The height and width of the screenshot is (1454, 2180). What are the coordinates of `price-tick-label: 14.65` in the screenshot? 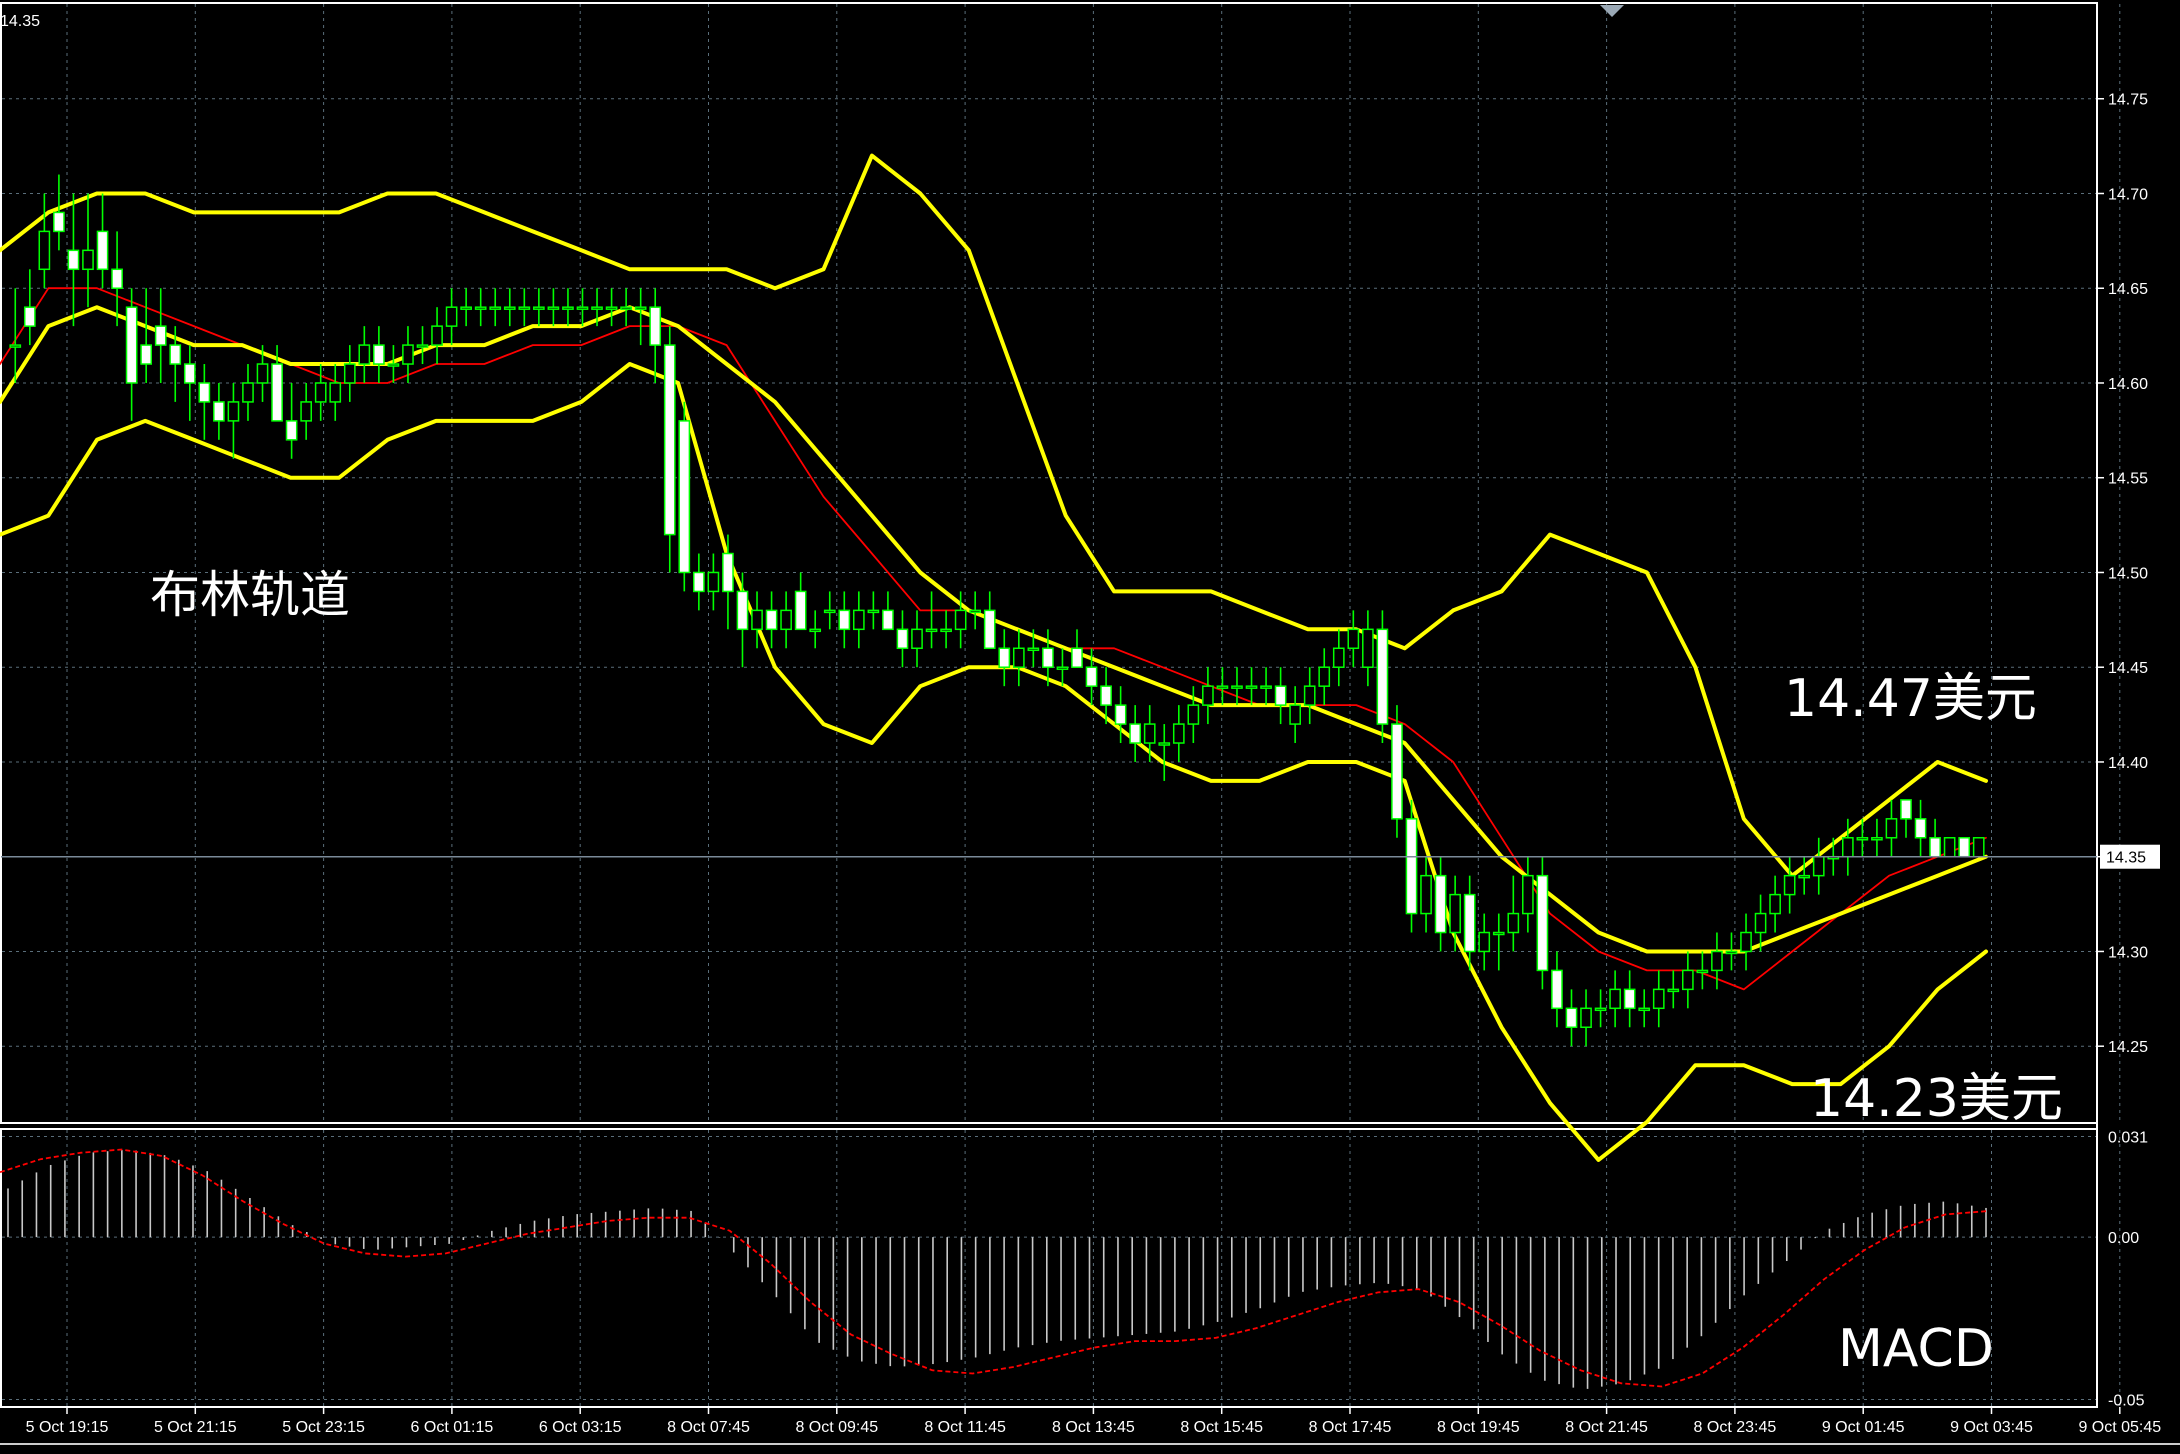 It's located at (2128, 289).